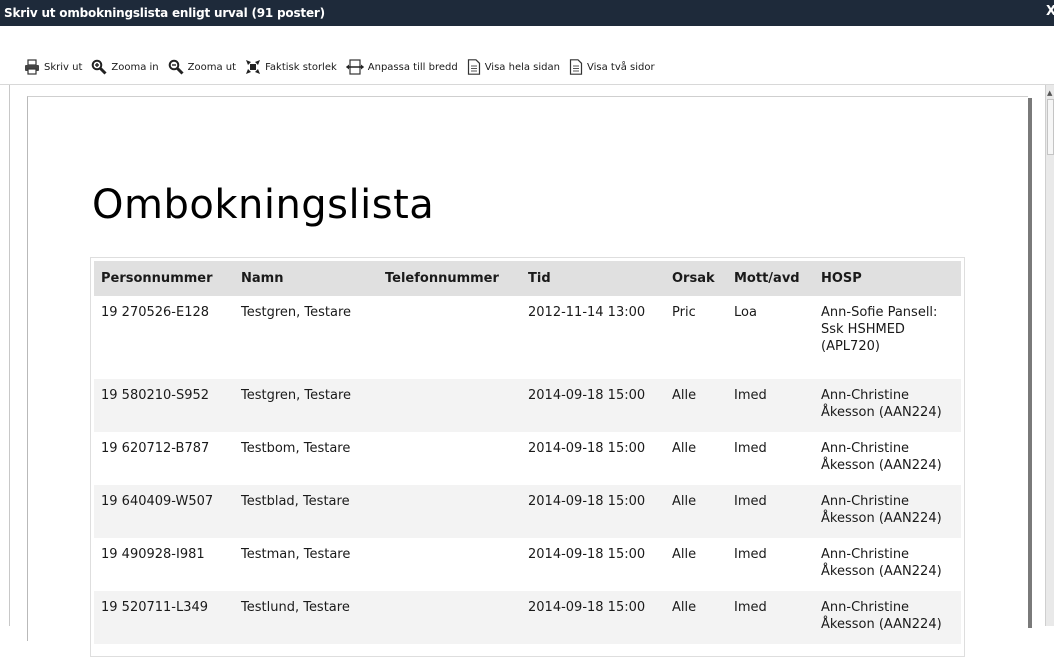 The height and width of the screenshot is (657, 1054). Describe the element at coordinates (576, 67) in the screenshot. I see `two-pages-icon` at that location.